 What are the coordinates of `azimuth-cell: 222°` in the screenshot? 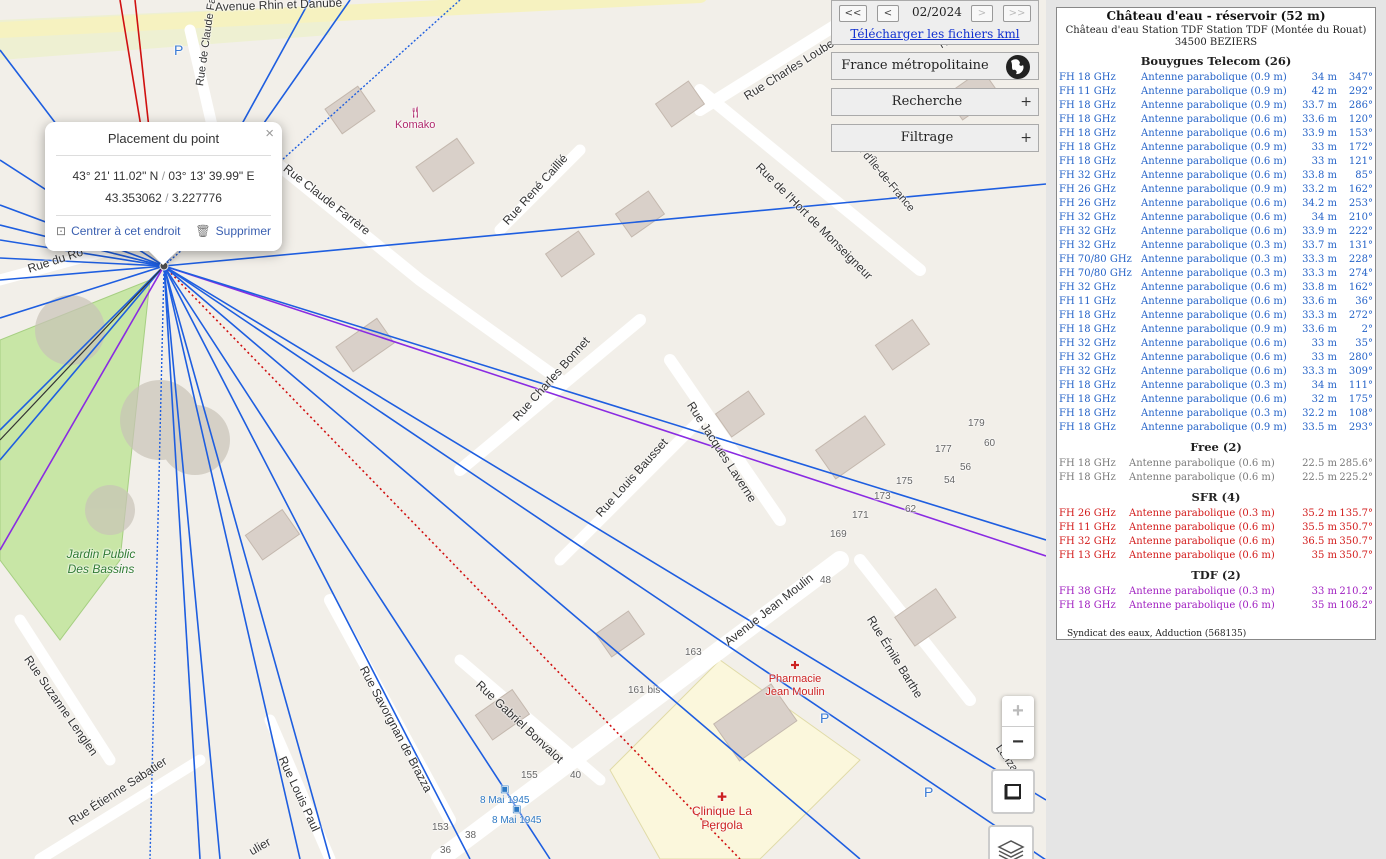 It's located at (1360, 231).